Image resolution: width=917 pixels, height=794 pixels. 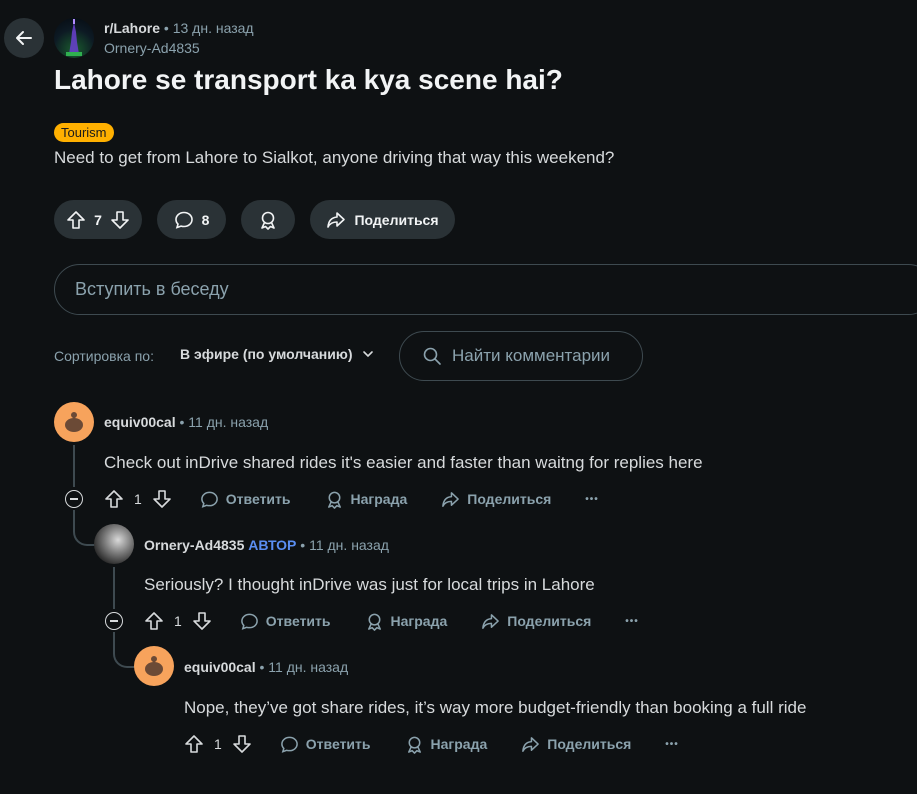 What do you see at coordinates (74, 466) in the screenshot?
I see `thread-line` at bounding box center [74, 466].